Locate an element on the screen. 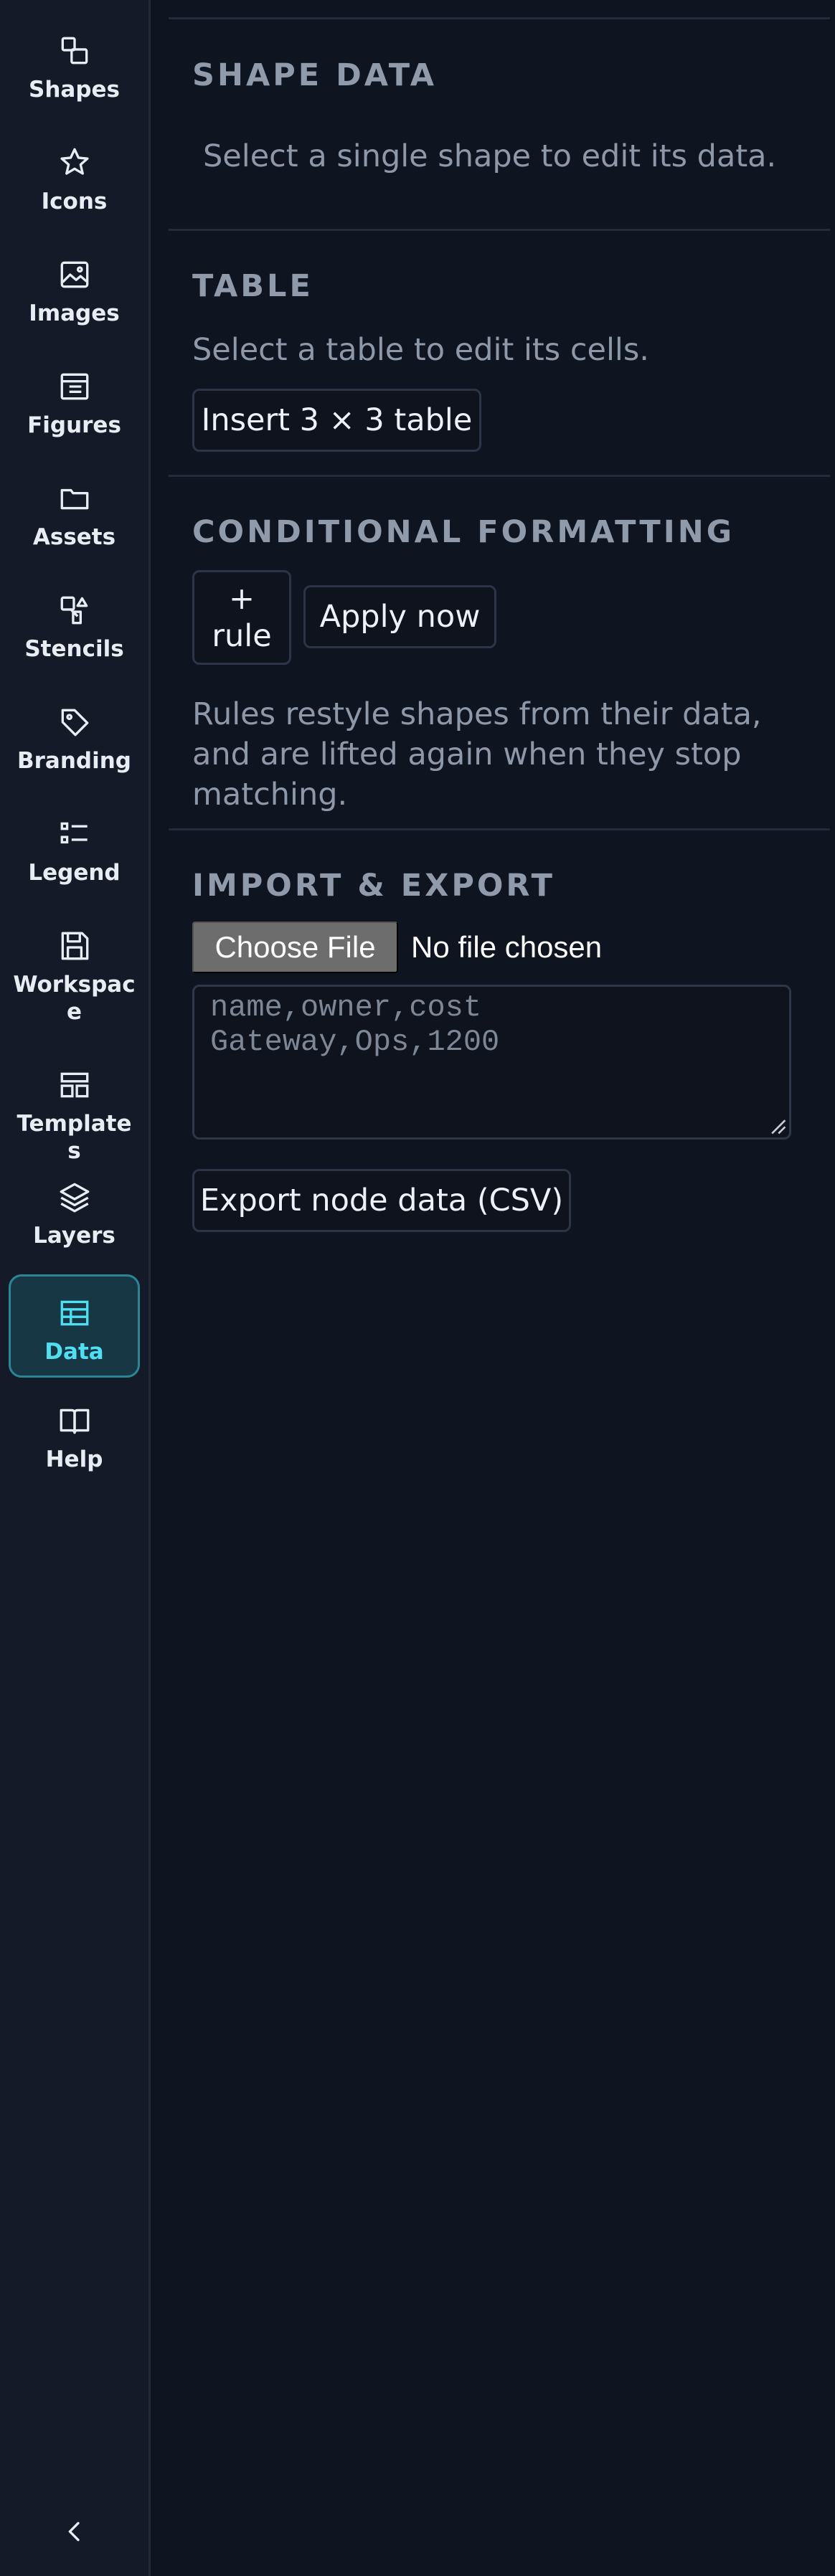  sidebar-item-label: Data is located at coordinates (74, 1352).